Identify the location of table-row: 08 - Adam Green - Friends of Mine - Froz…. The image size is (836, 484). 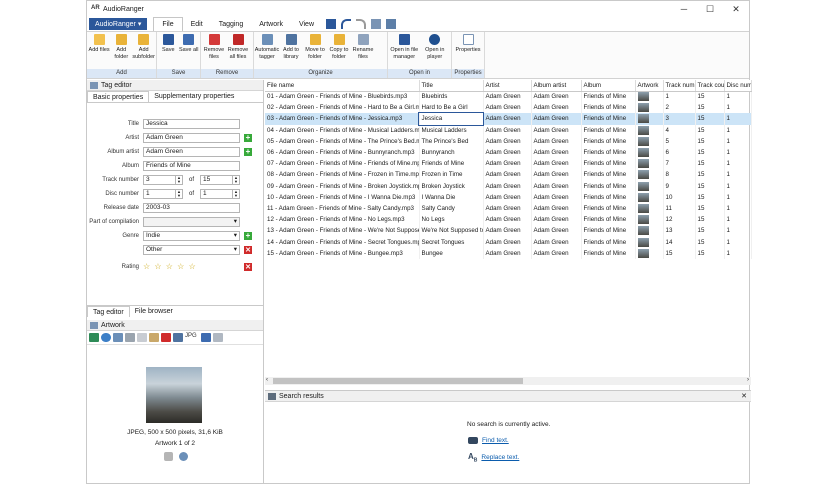
(508, 175).